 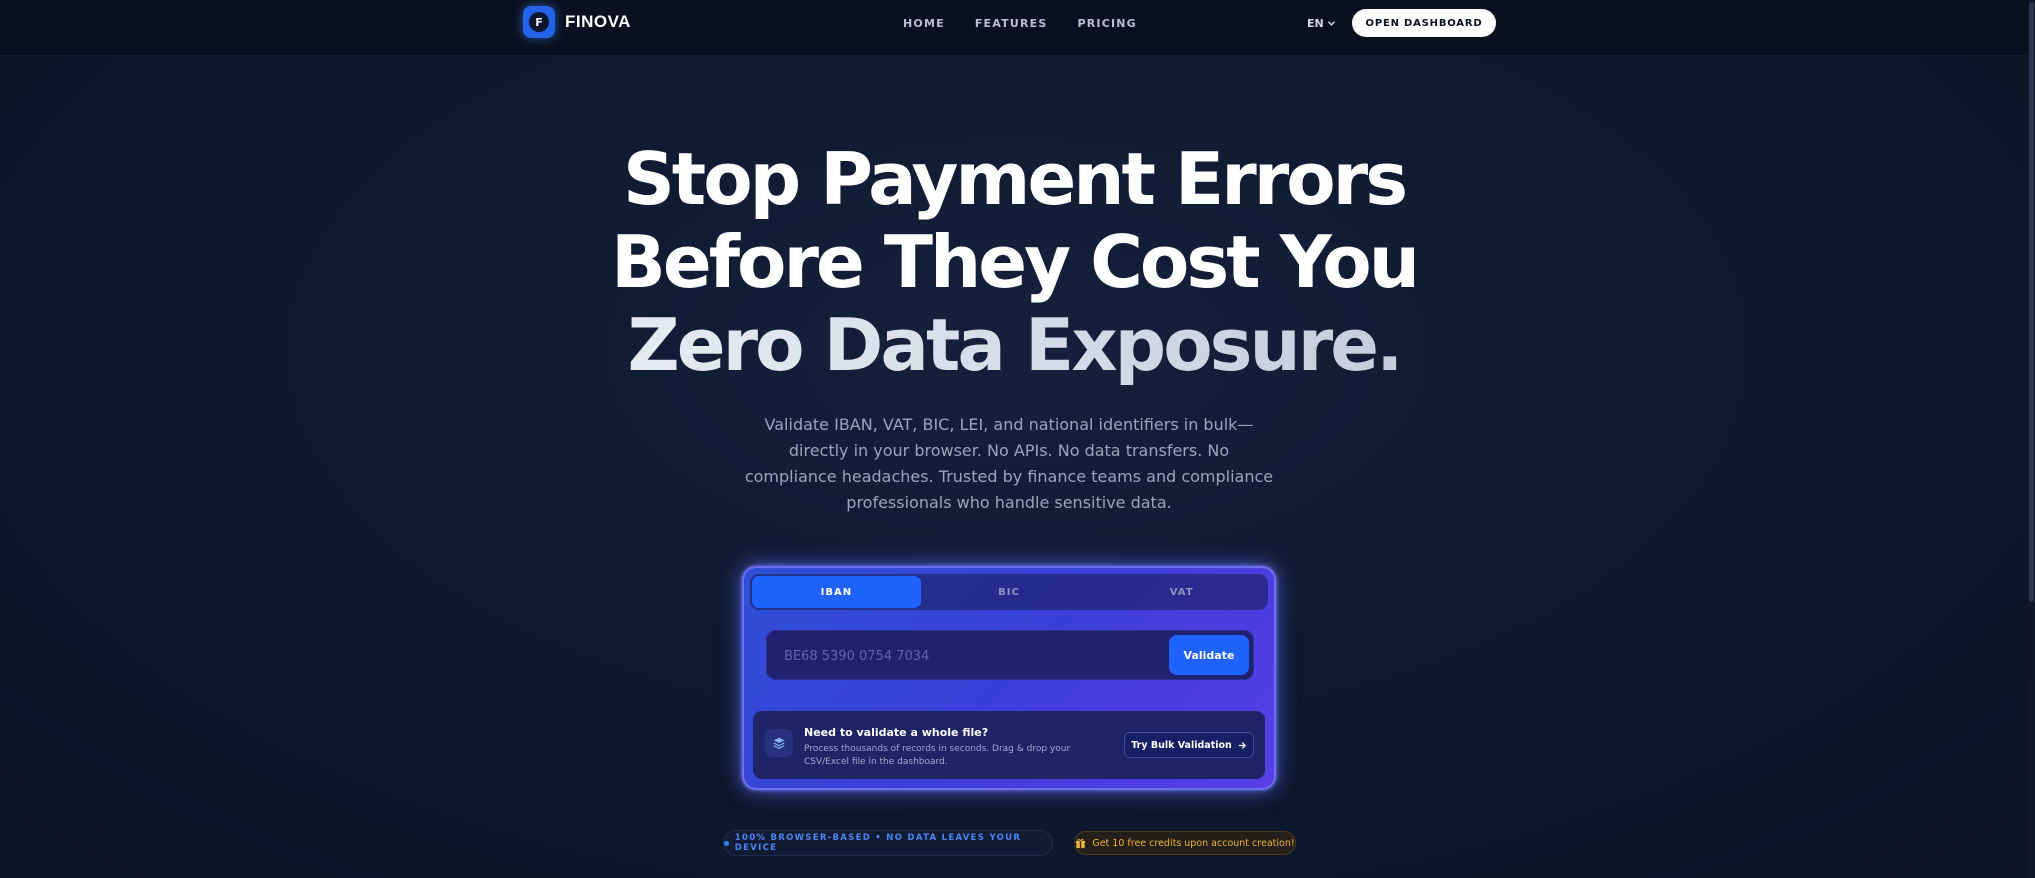 I want to click on tab-iban: IBAN, so click(x=836, y=592).